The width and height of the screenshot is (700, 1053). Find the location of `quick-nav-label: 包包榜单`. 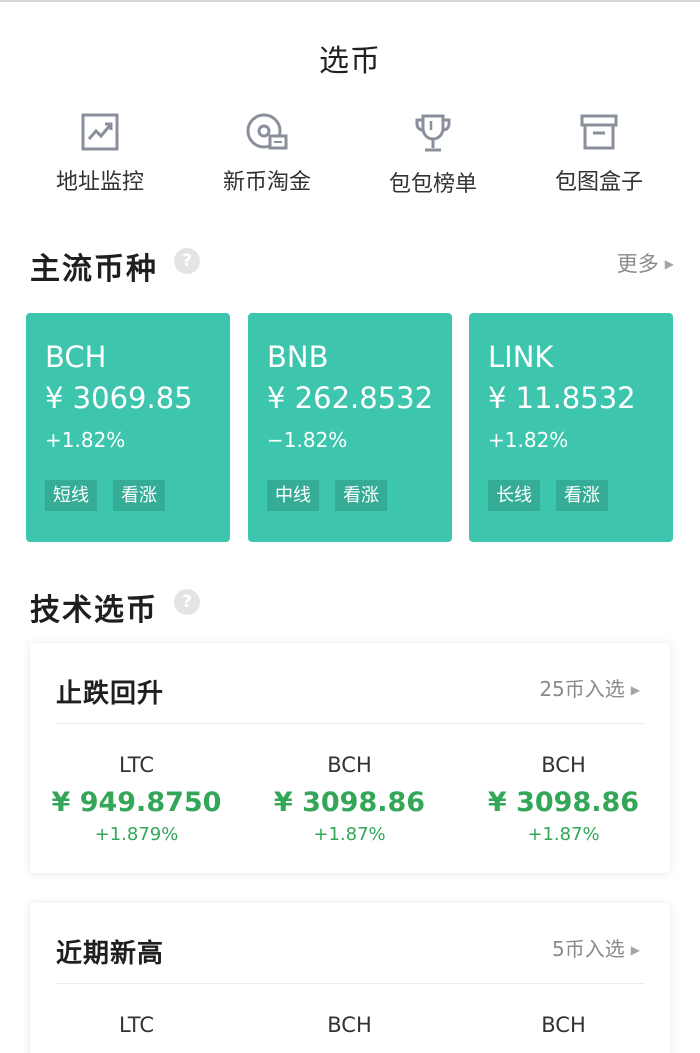

quick-nav-label: 包包榜单 is located at coordinates (432, 184).